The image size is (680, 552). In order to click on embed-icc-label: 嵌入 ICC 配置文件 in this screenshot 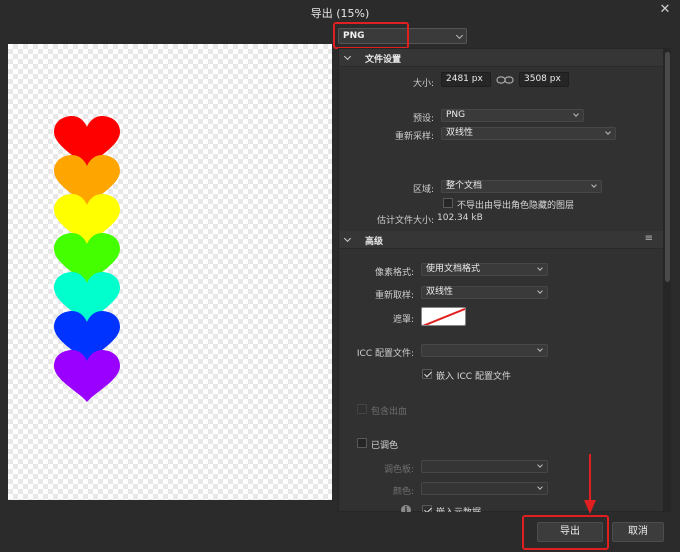, I will do `click(473, 377)`.